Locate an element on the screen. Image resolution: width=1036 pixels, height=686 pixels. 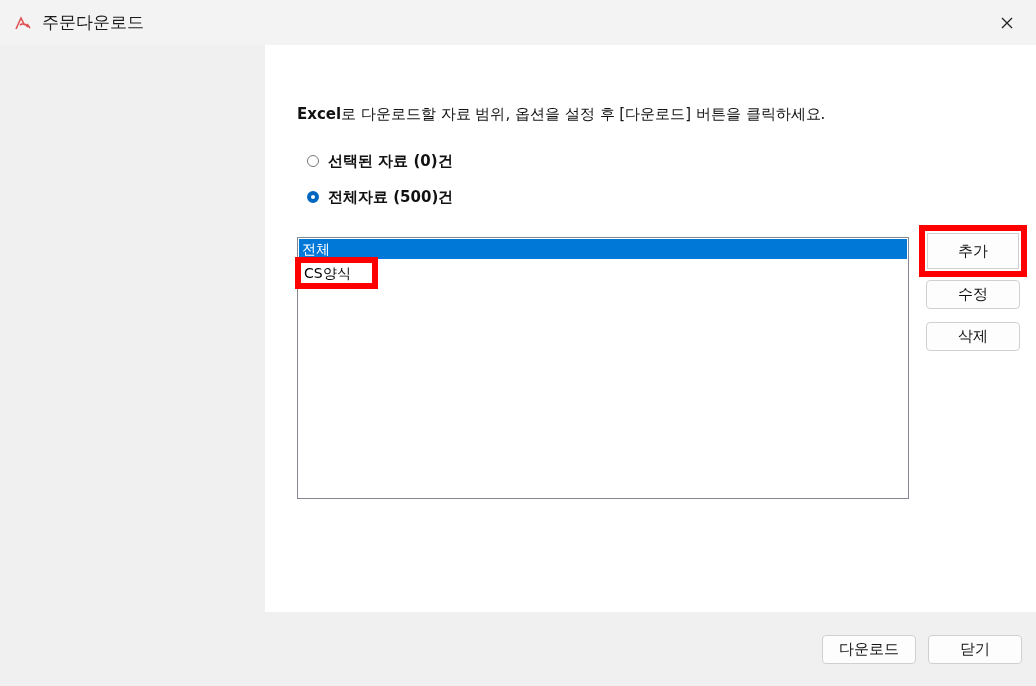
radio-label: 전체자료 (500)건 is located at coordinates (391, 197).